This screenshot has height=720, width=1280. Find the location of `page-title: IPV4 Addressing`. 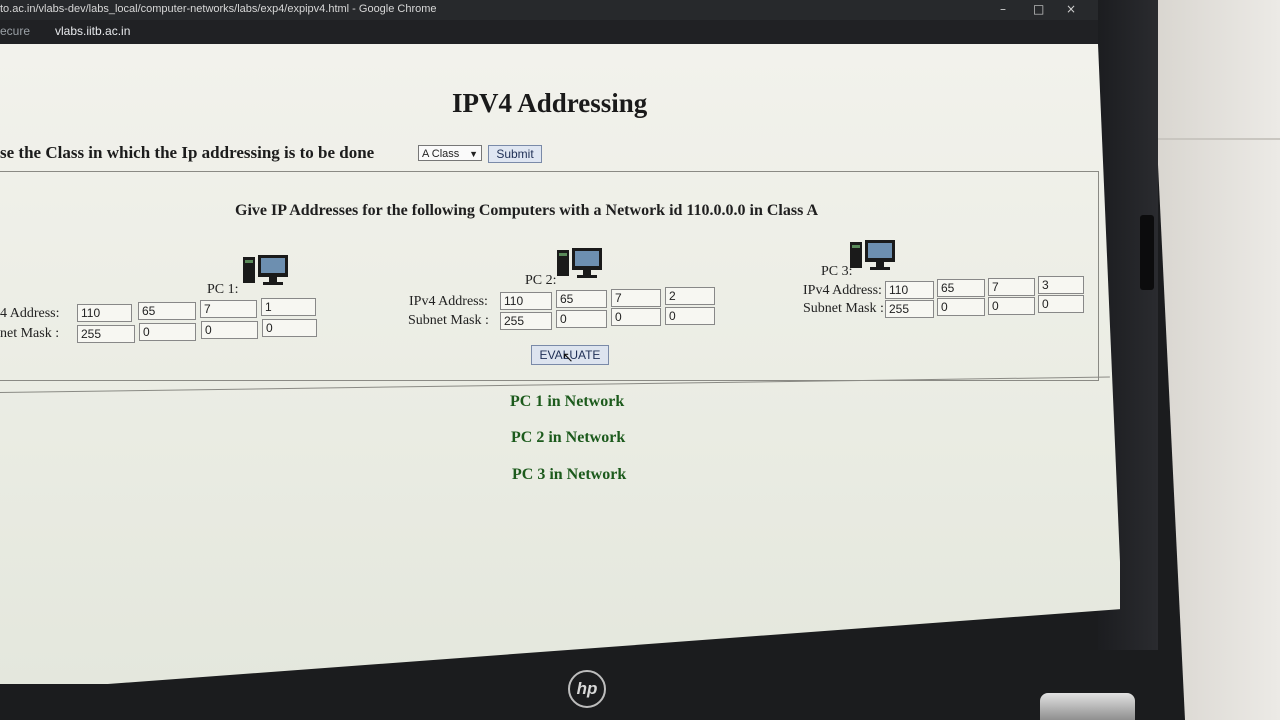

page-title: IPV4 Addressing is located at coordinates (550, 103).